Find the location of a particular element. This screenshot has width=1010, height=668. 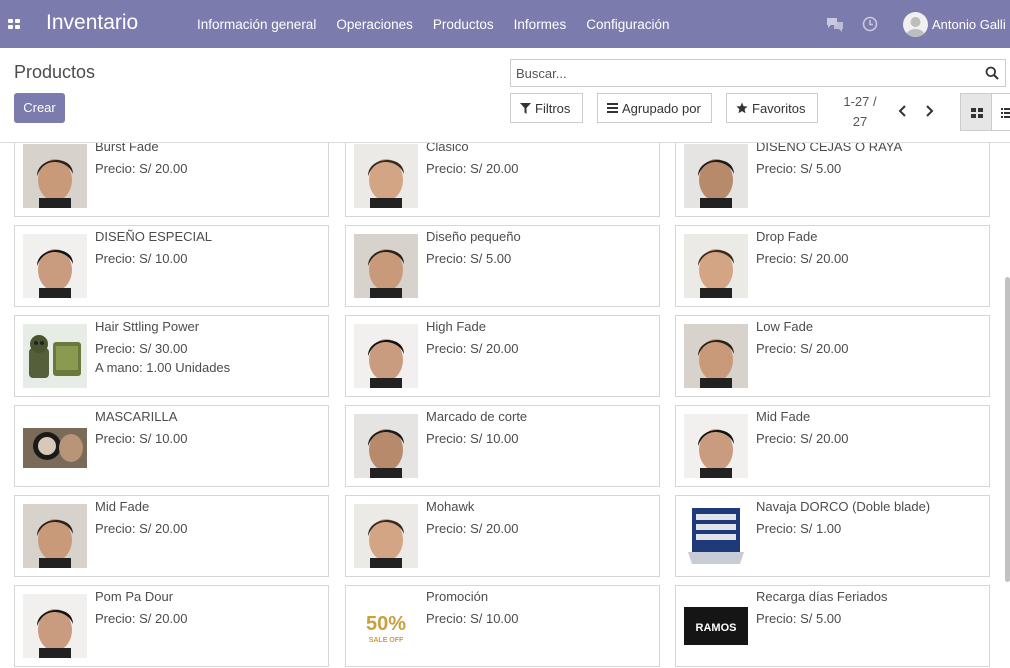

filters-button: Filtros is located at coordinates (546, 108).